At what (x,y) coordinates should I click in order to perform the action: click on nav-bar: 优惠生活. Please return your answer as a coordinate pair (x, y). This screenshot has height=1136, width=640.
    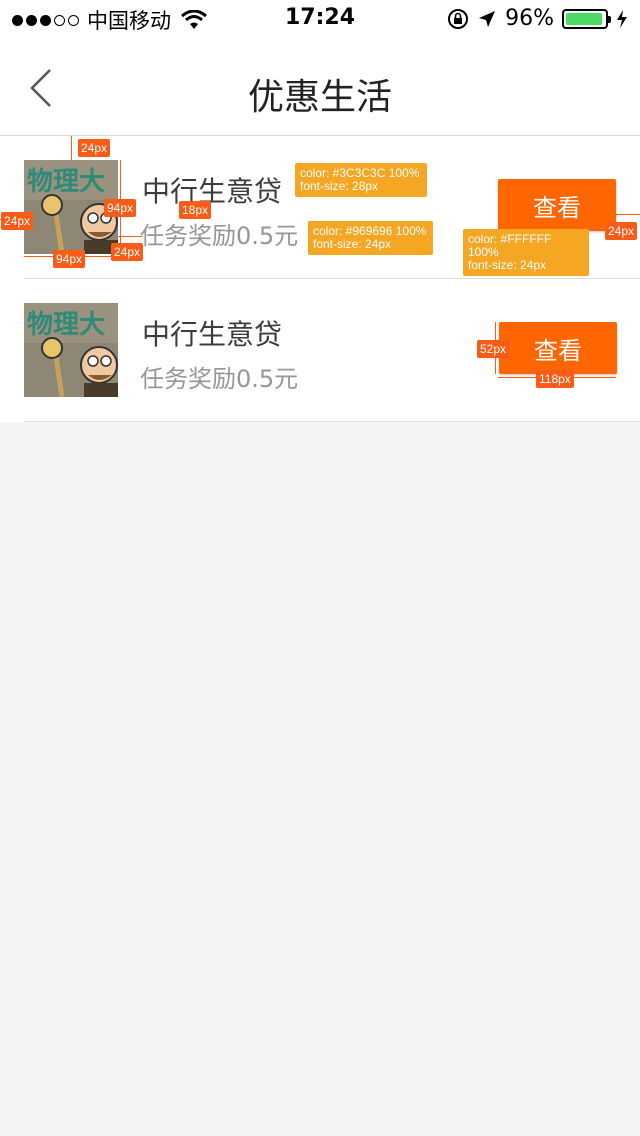
    Looking at the image, I should click on (320, 88).